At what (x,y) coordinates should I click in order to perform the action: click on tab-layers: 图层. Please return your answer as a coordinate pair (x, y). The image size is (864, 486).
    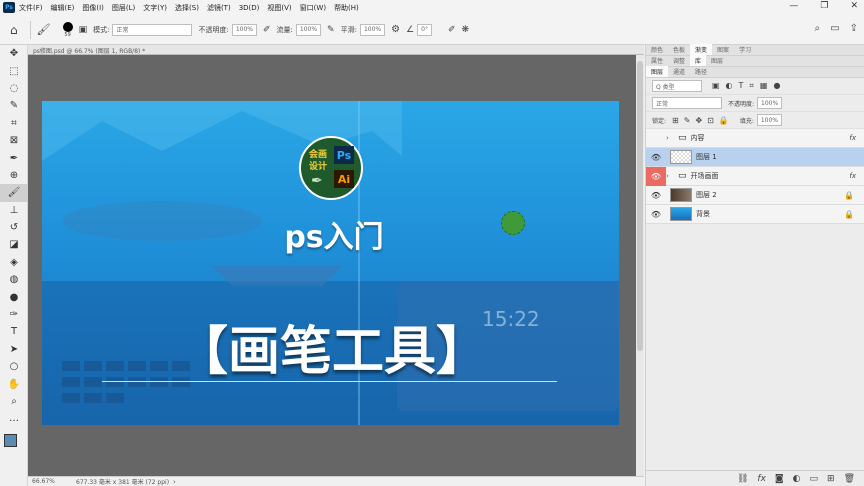
    Looking at the image, I should click on (657, 71).